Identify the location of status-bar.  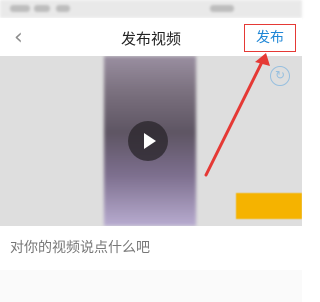
(151, 9).